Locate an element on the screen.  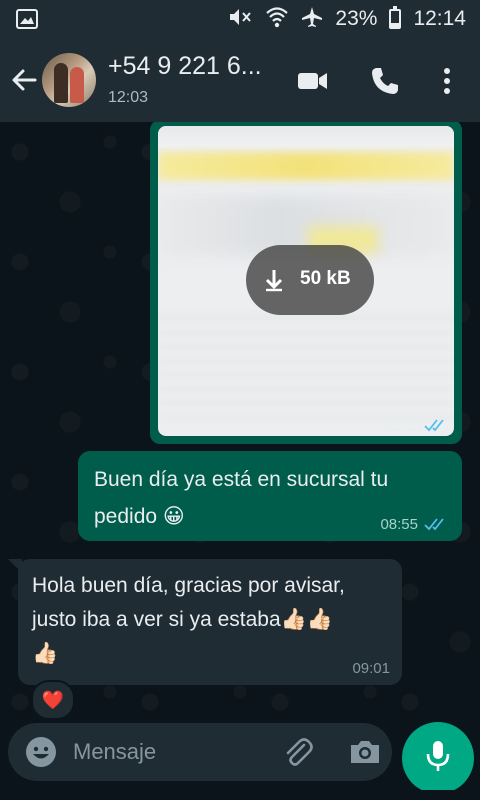
status-bar: 23% 12:14 is located at coordinates (240, 19).